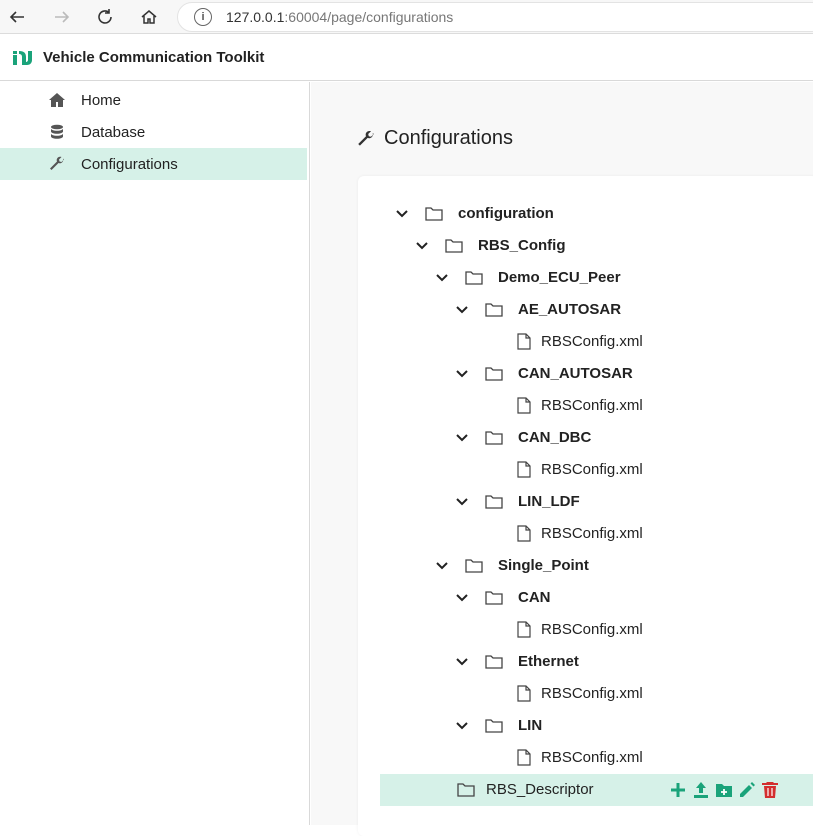 This screenshot has width=813, height=836. I want to click on tree-row-single-point: Single_Point, so click(562, 566).